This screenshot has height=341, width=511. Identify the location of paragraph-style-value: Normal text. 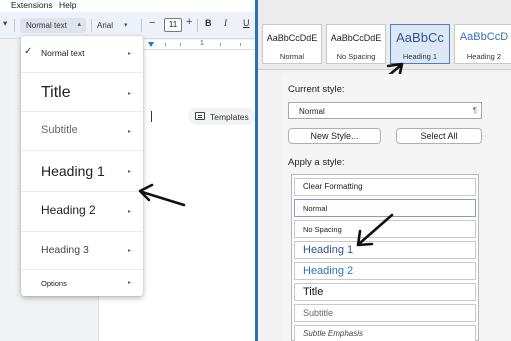
(46, 25).